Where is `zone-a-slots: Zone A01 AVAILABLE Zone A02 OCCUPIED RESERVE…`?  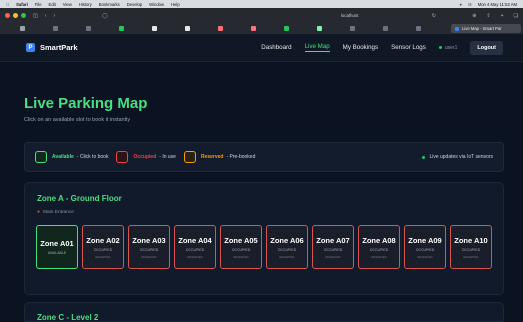
zone-a-slots: Zone A01 AVAILABLE Zone A02 OCCUPIED RESERVE… is located at coordinates (264, 247).